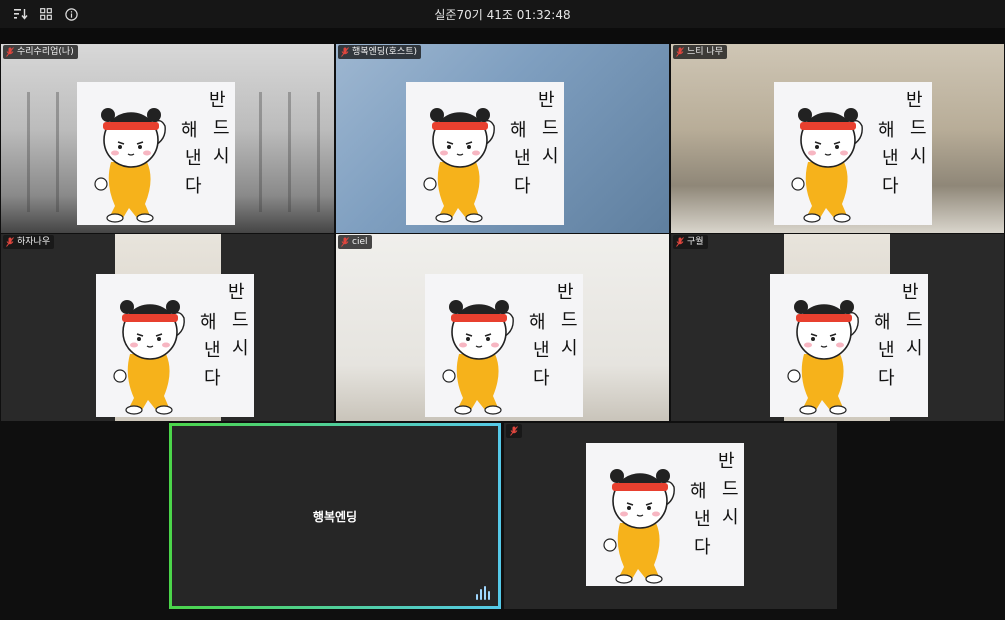 This screenshot has width=1005, height=620. I want to click on participant-name-tag: 하자나우, so click(29, 242).